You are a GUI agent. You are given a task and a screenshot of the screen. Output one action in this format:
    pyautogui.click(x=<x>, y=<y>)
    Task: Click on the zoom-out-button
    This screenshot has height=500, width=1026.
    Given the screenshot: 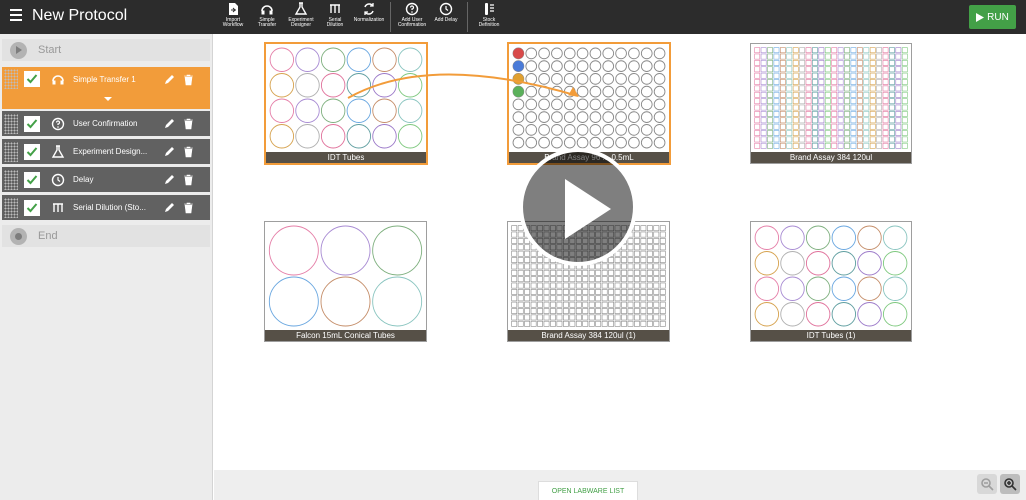 What is the action you would take?
    pyautogui.click(x=987, y=484)
    